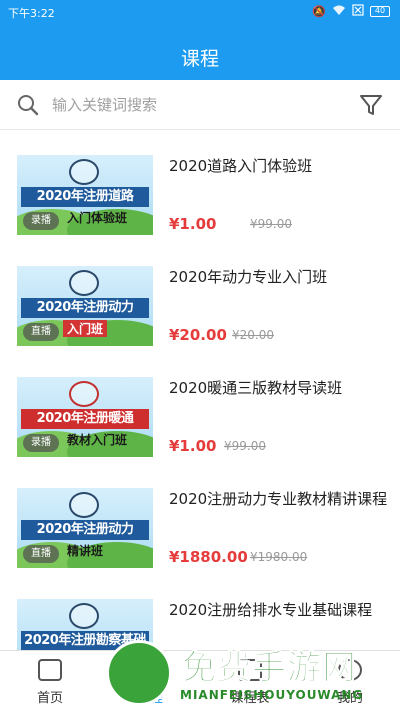 The image size is (400, 711). I want to click on course-title: 2020道路入门体验班, so click(241, 166).